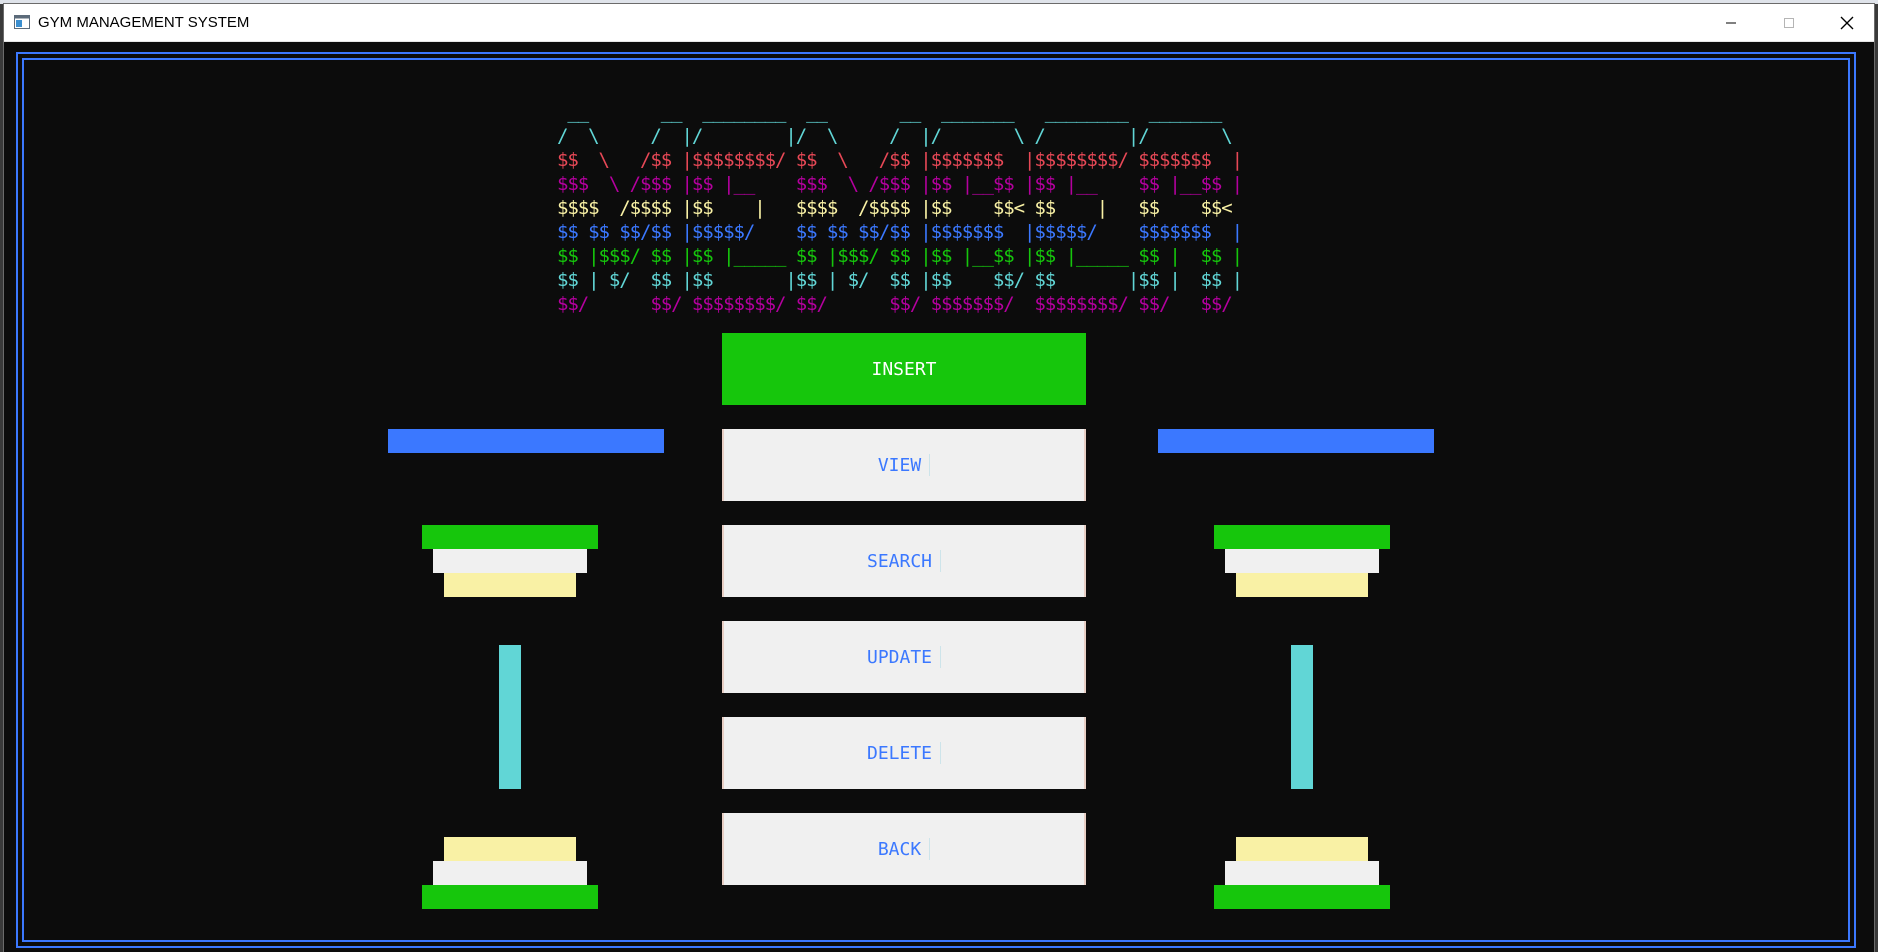 The width and height of the screenshot is (1878, 952). Describe the element at coordinates (22, 22) in the screenshot. I see `console-app-icon` at that location.